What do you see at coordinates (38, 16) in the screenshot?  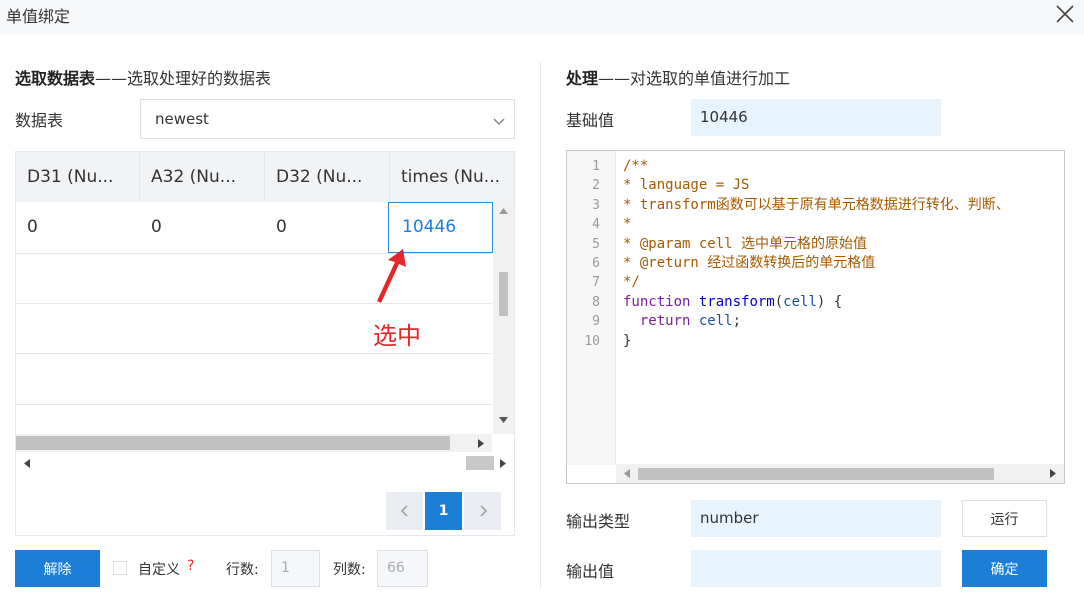 I see `dialog-title: 单值绑定` at bounding box center [38, 16].